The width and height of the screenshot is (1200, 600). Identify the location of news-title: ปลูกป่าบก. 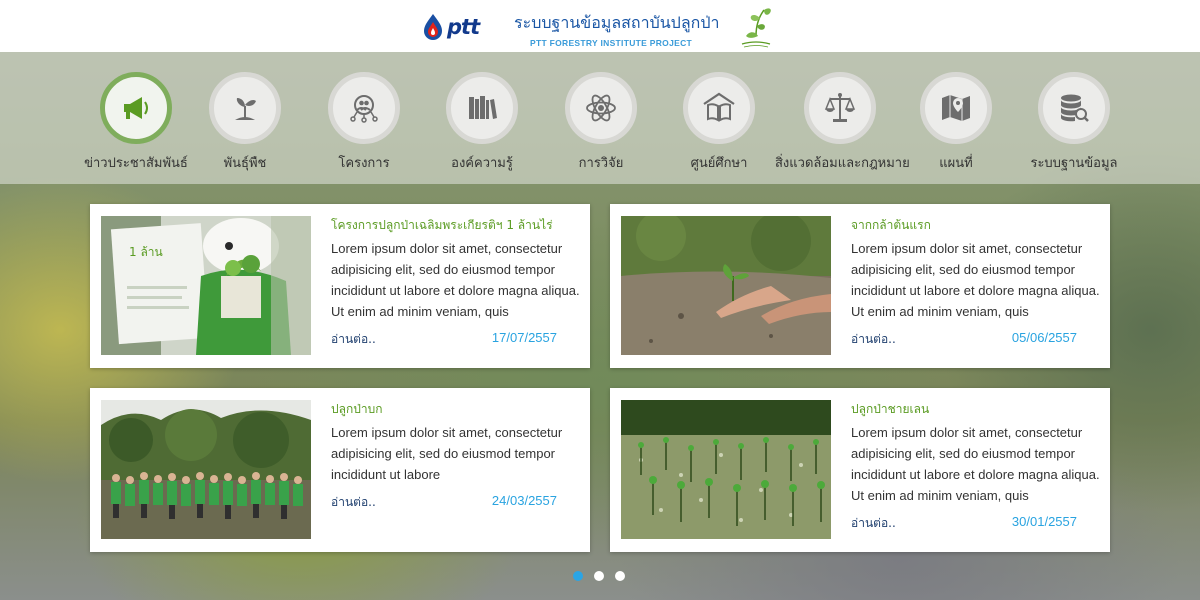
(456, 409).